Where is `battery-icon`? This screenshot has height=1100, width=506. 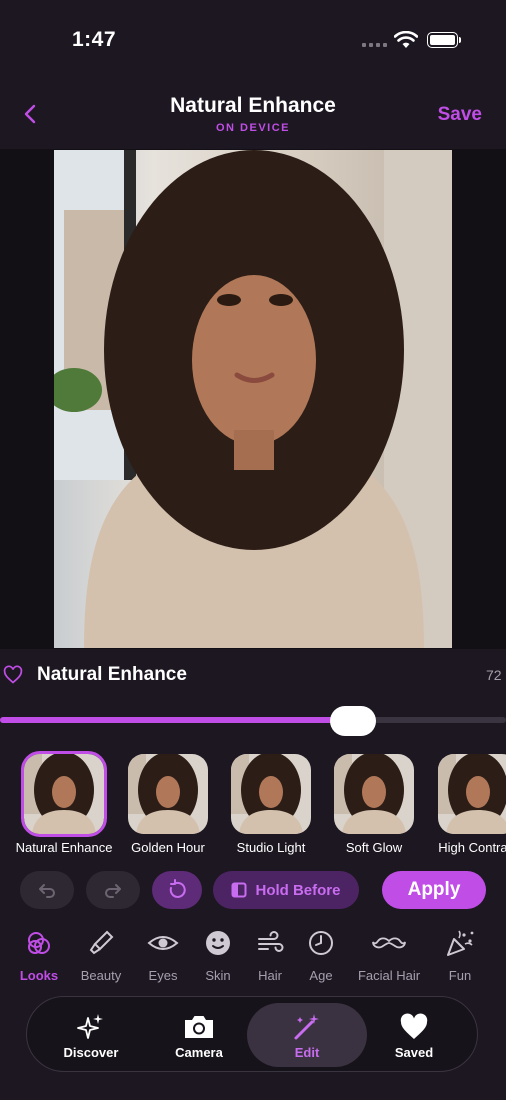
battery-icon is located at coordinates (442, 40).